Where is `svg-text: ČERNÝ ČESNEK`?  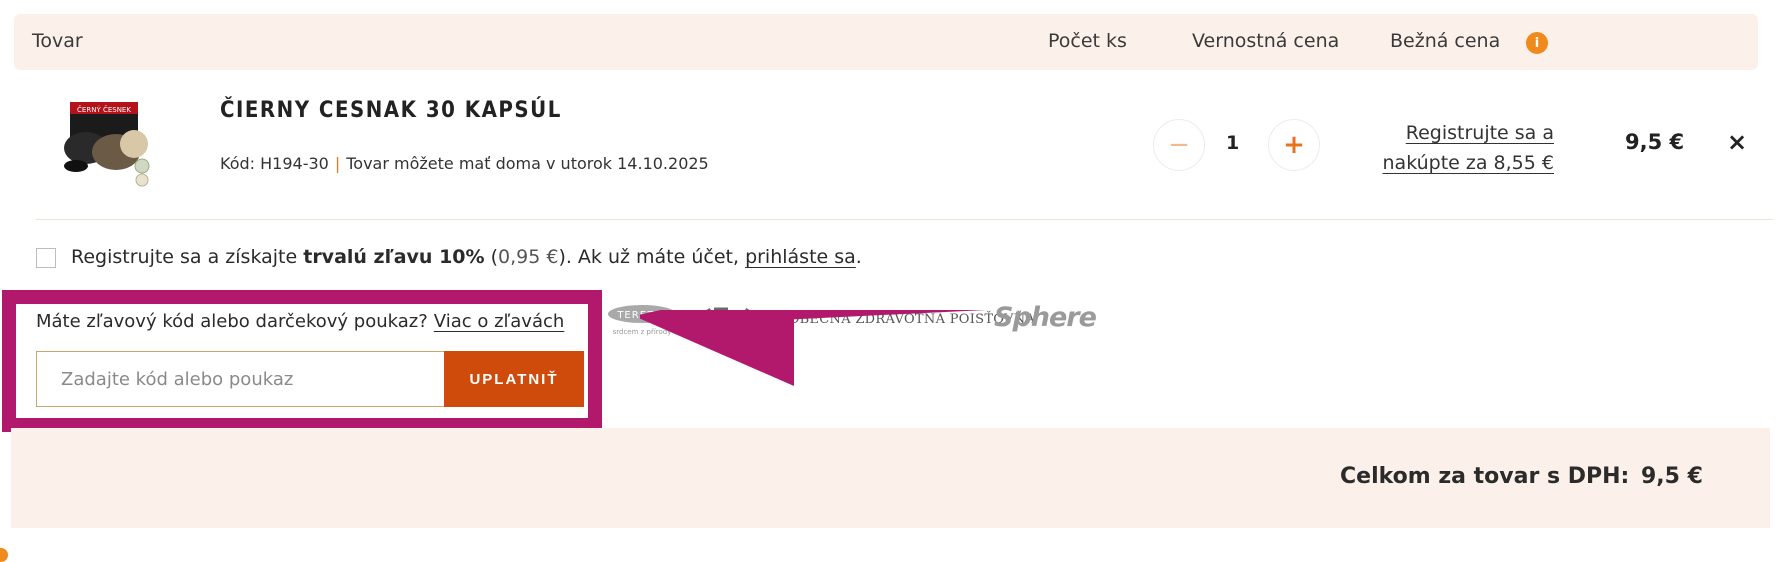 svg-text: ČERNÝ ČESNEK is located at coordinates (104, 109).